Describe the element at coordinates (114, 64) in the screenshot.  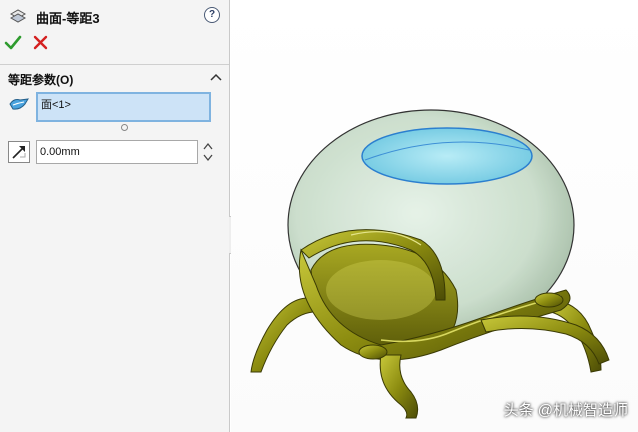
I see `divider` at that location.